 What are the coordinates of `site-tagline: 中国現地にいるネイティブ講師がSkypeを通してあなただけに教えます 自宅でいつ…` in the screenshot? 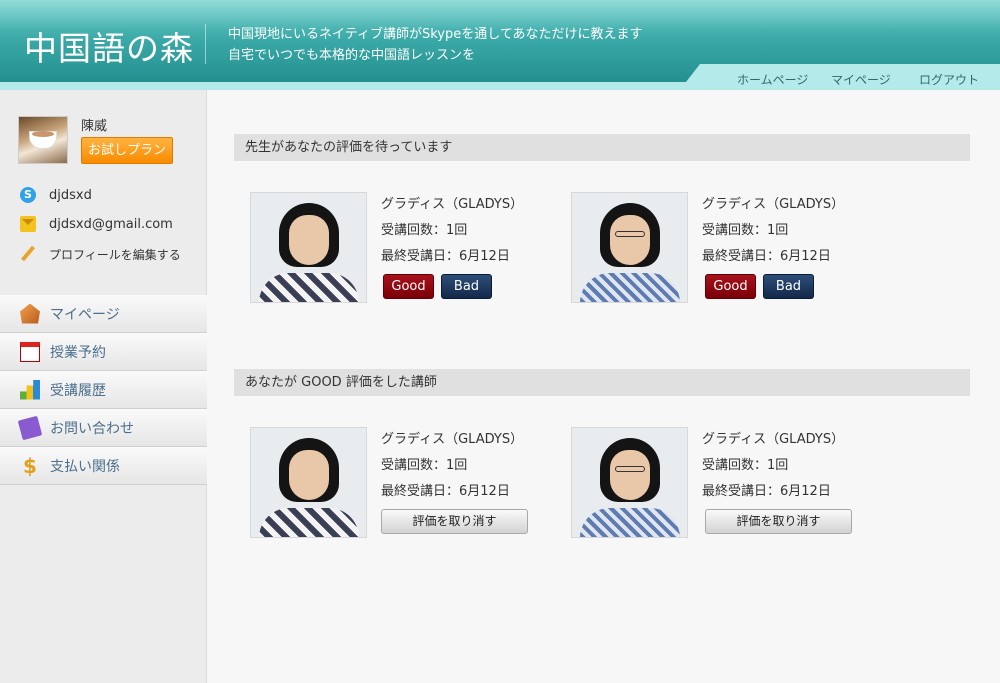 It's located at (435, 45).